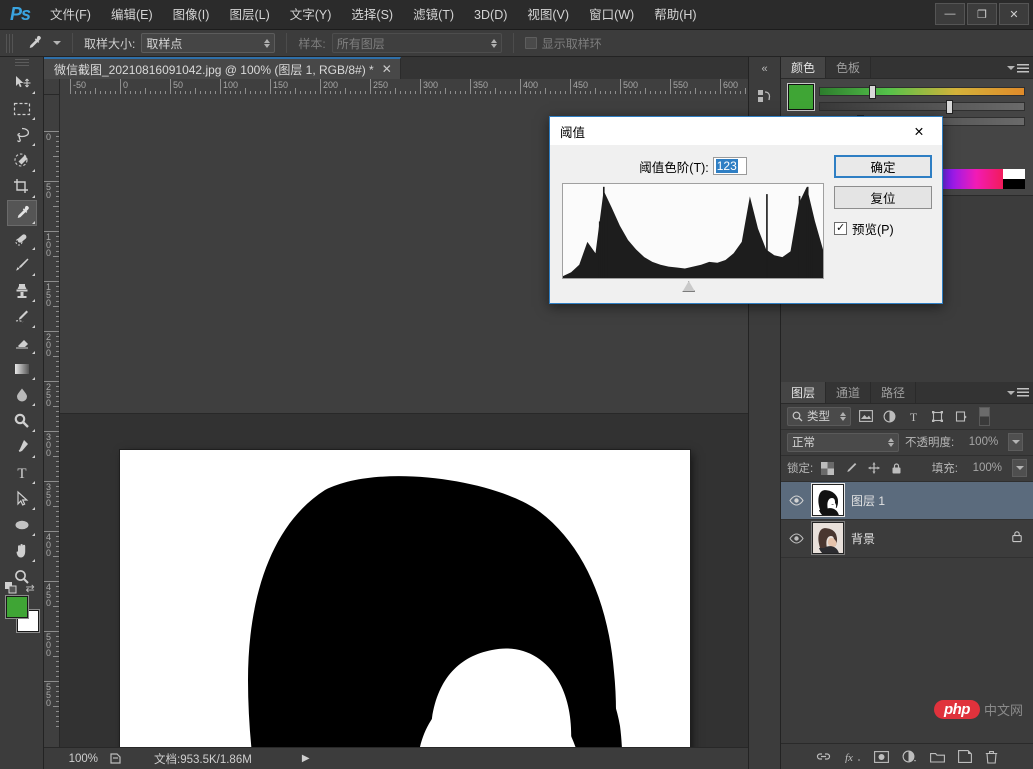 The image size is (1033, 769). What do you see at coordinates (883, 166) in the screenshot?
I see `threshold-ok-button: 确定` at bounding box center [883, 166].